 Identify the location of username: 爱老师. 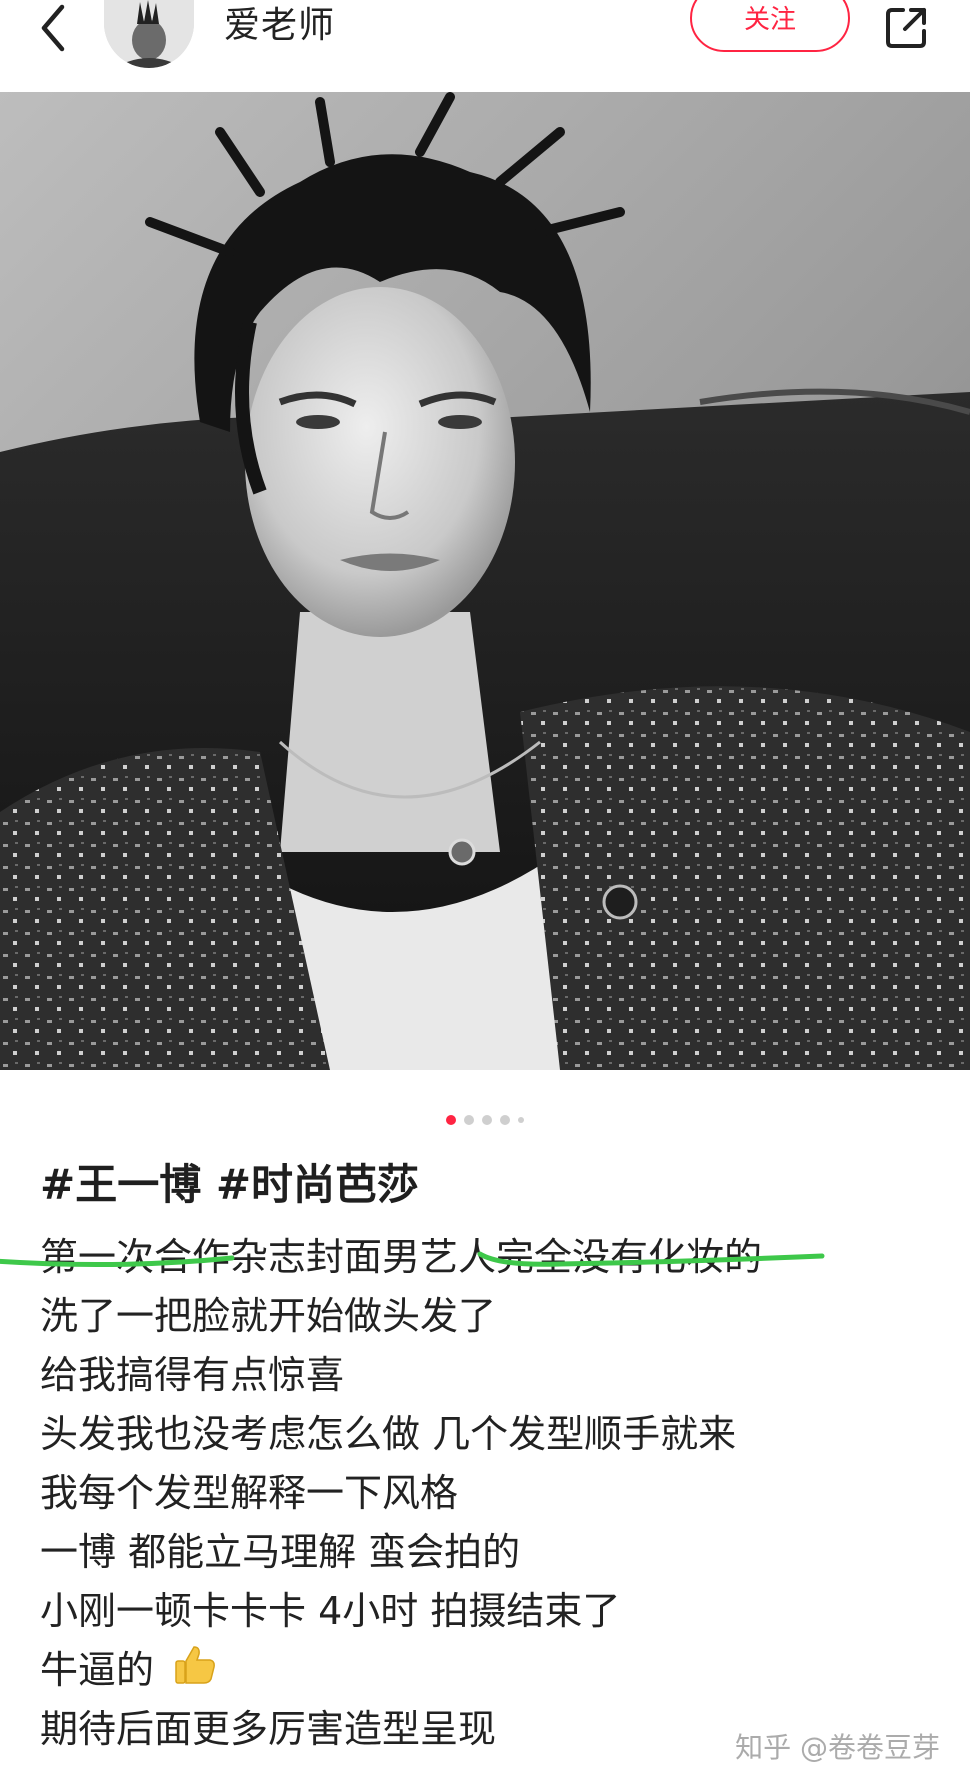
(279, 26).